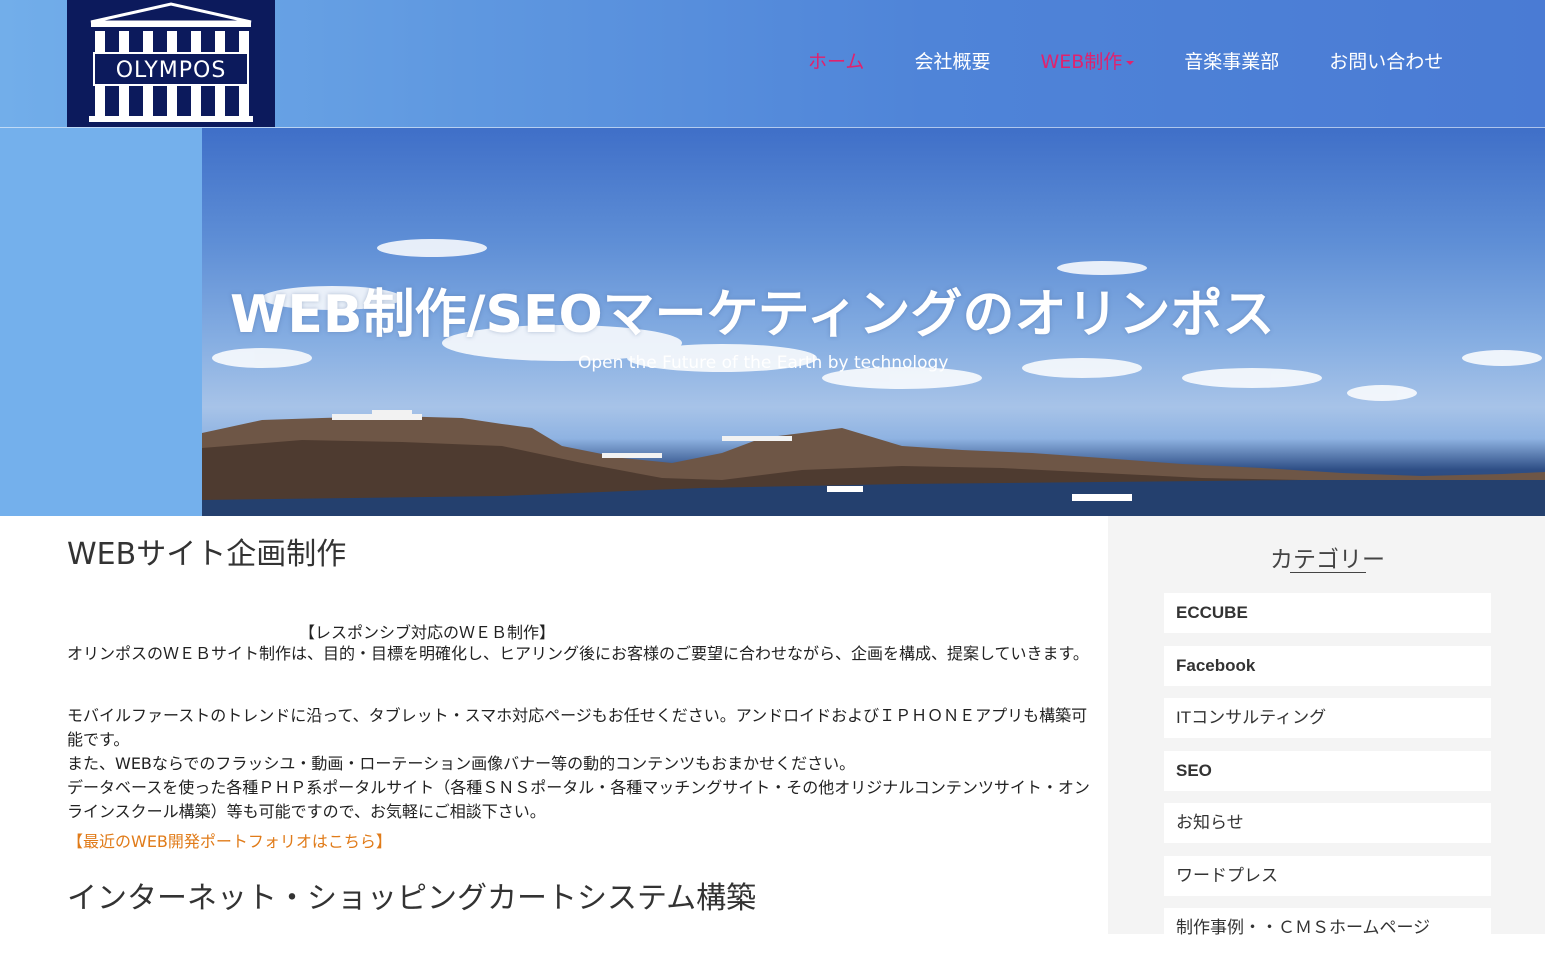  Describe the element at coordinates (1327, 875) in the screenshot. I see `category-item-wordpress: ワードプレス` at that location.